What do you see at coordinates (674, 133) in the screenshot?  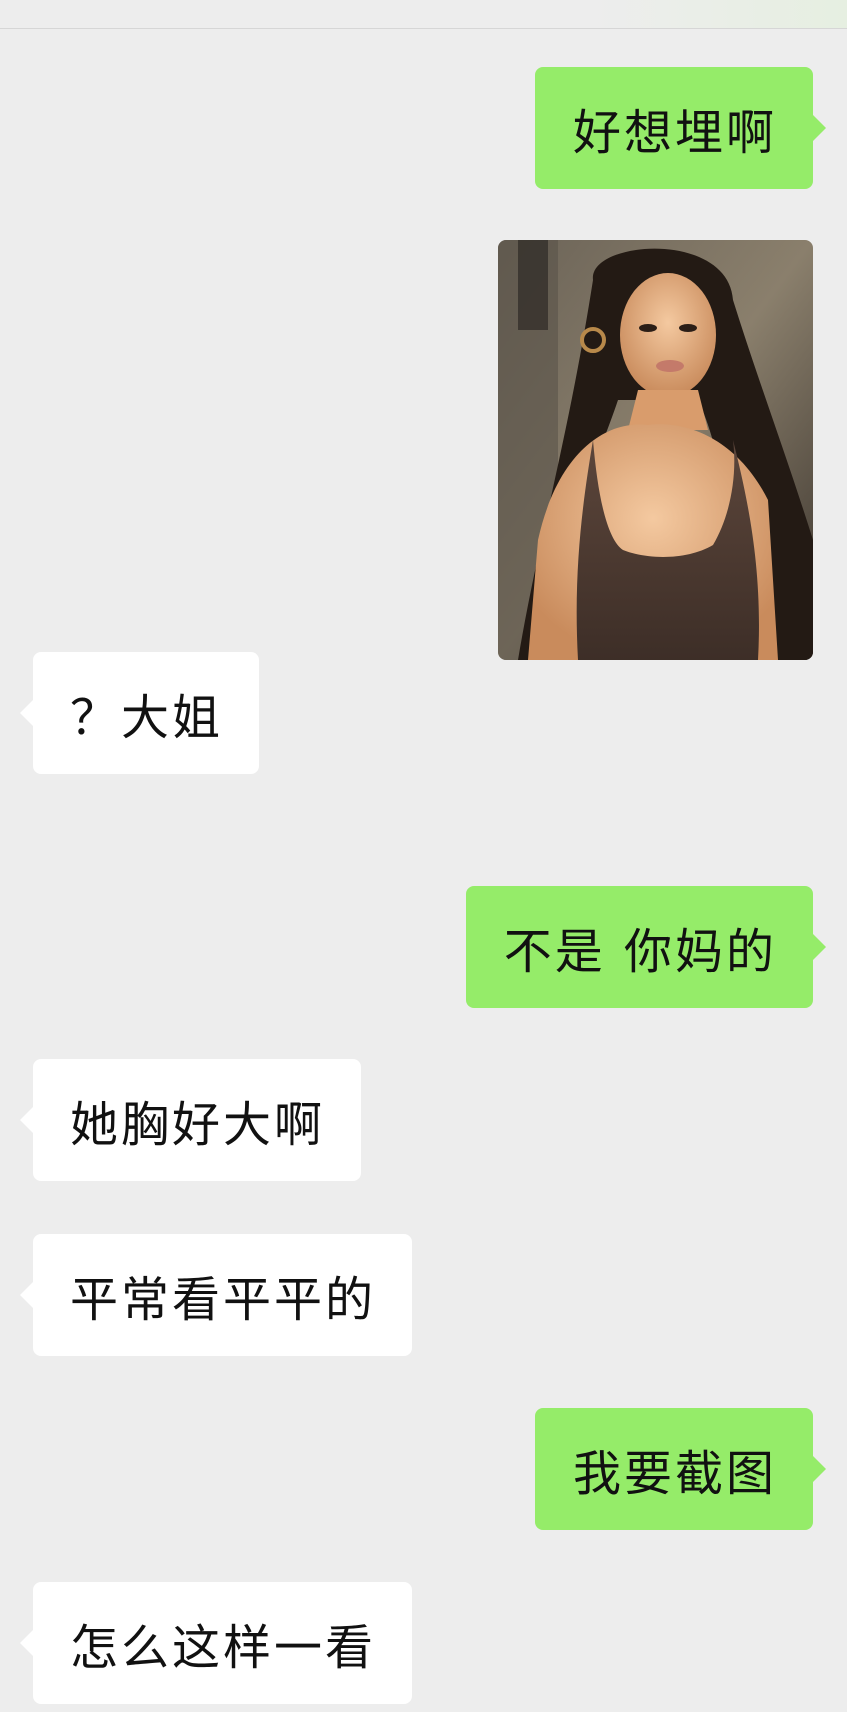 I see `message-text: 好想埋啊` at bounding box center [674, 133].